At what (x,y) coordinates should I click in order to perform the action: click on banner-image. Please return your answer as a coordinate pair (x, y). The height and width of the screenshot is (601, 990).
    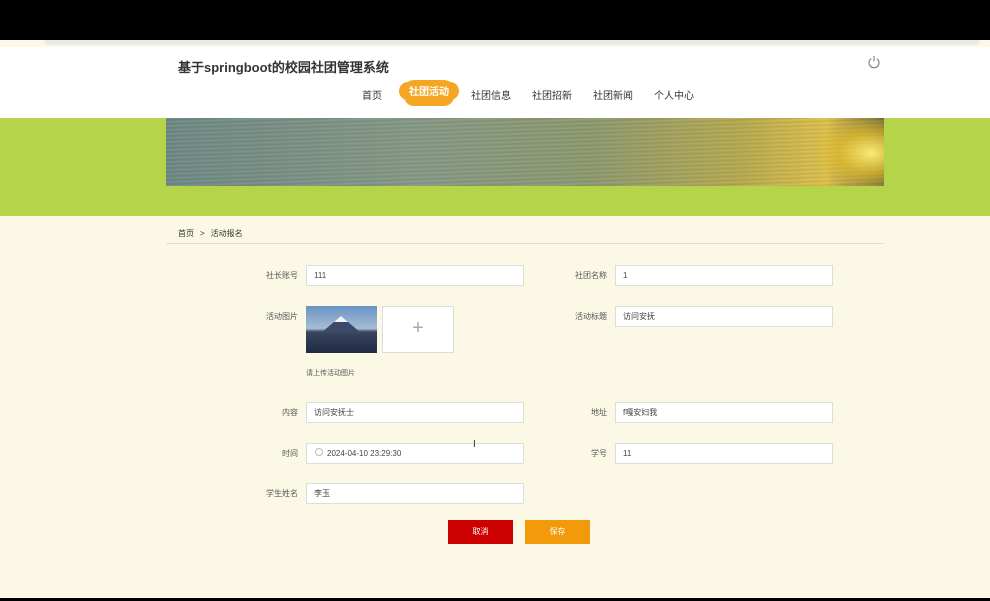
    Looking at the image, I should click on (525, 152).